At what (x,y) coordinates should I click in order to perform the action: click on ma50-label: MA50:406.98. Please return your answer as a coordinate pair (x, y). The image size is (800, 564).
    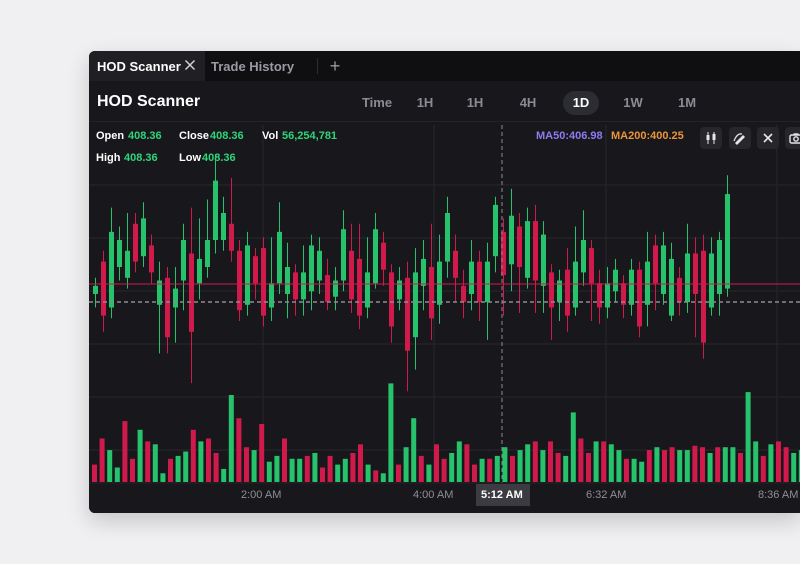
    Looking at the image, I should click on (569, 136).